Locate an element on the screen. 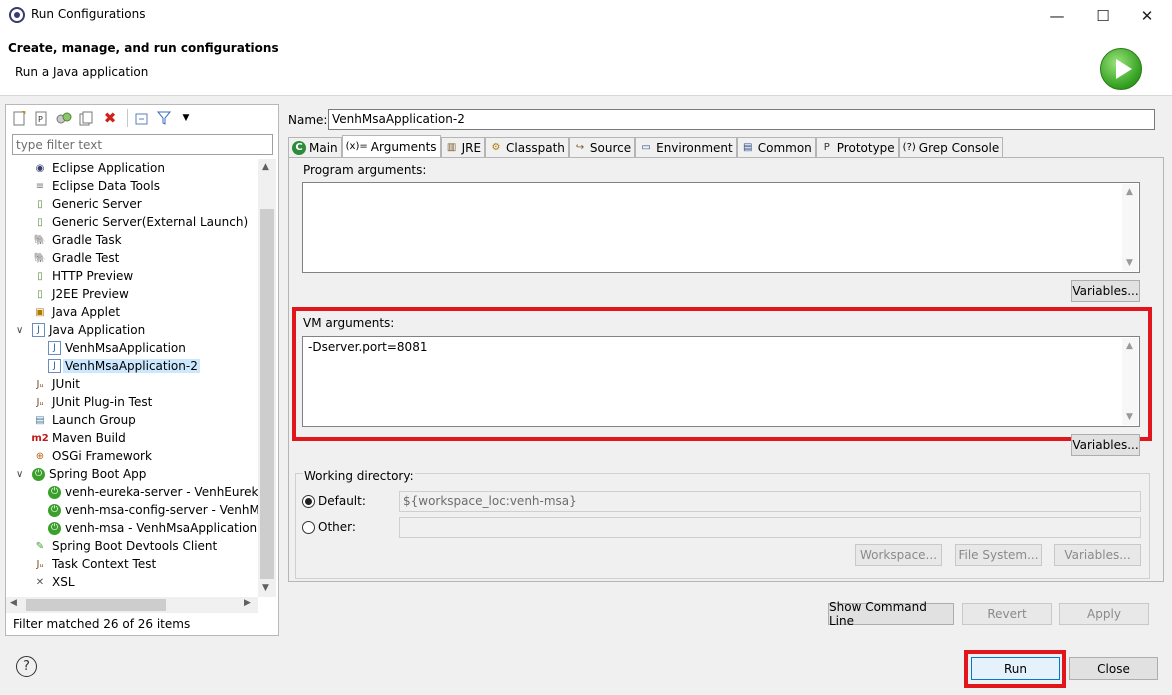 This screenshot has height=695, width=1172. classpath-tab-icon: ⚙ is located at coordinates (496, 147).